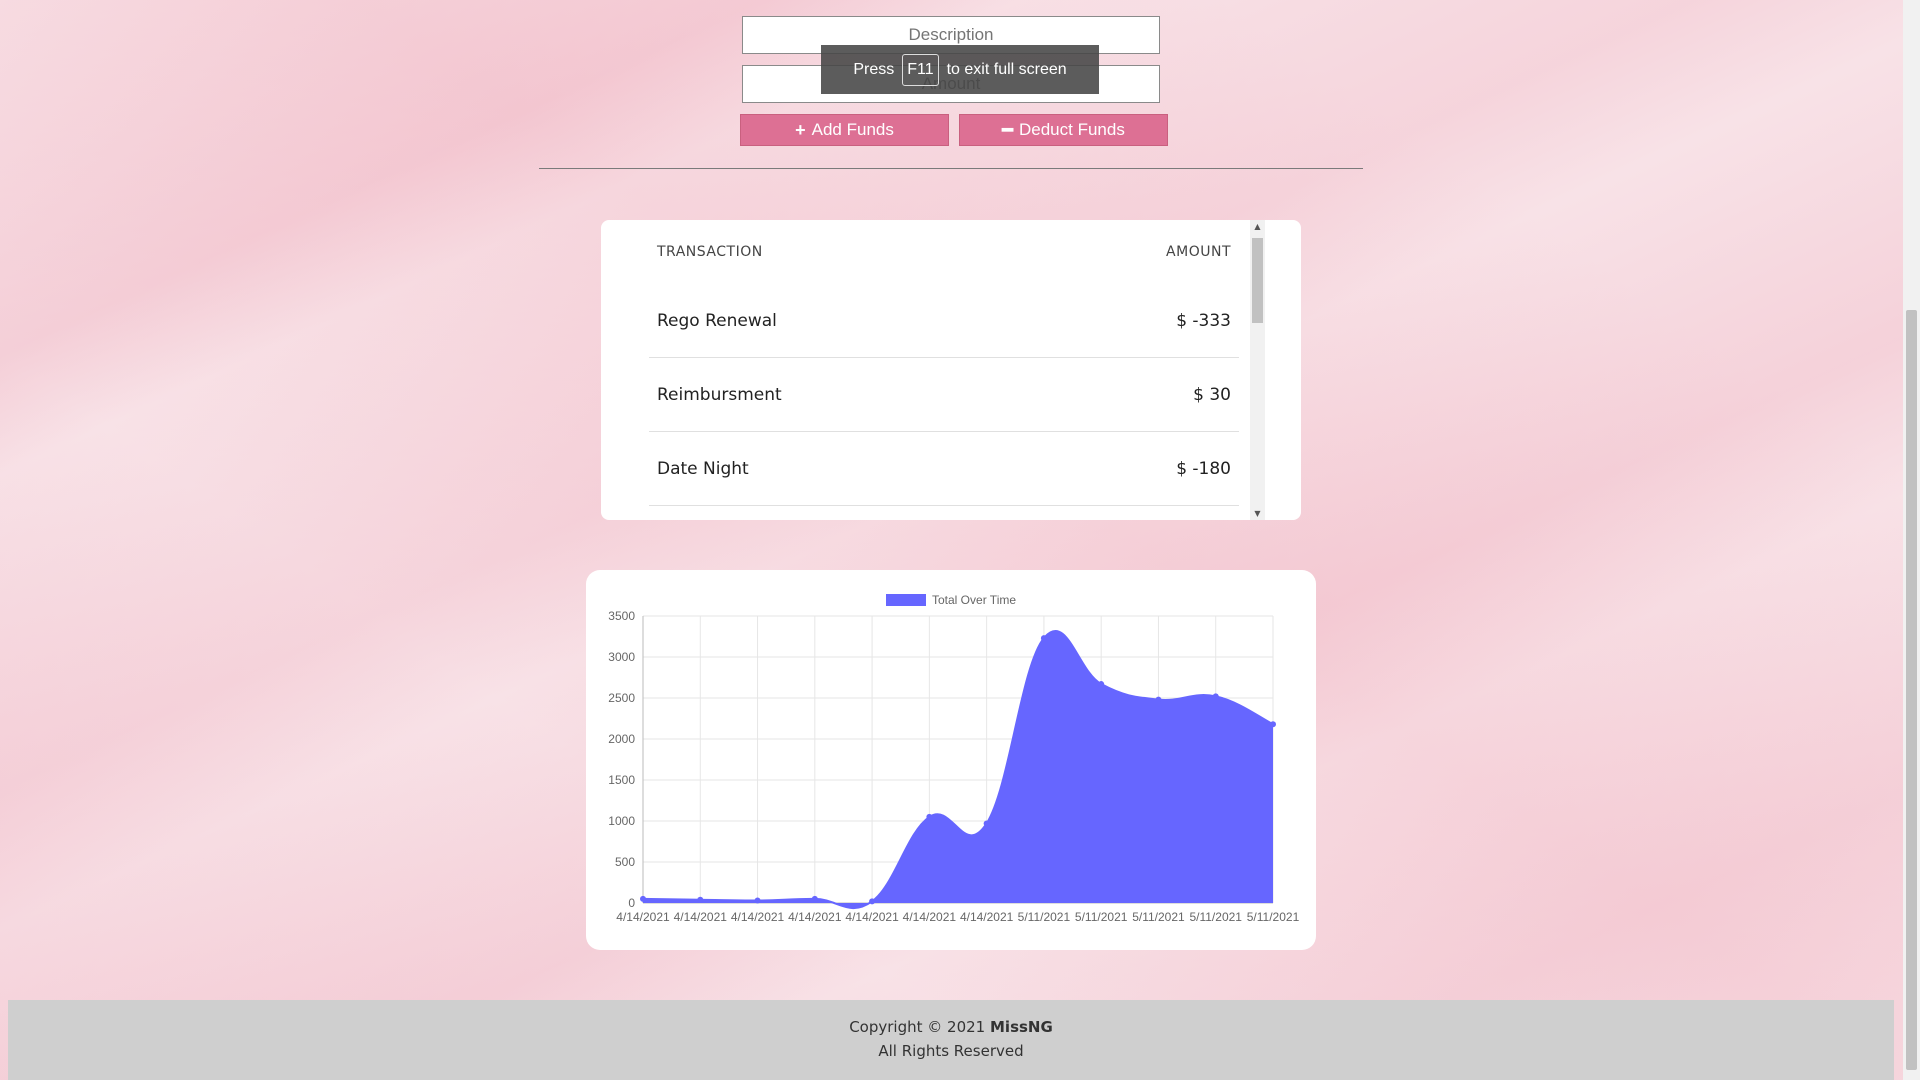 Image resolution: width=1920 pixels, height=1080 pixels. Describe the element at coordinates (951, 1051) in the screenshot. I see `rights-reserved: All Rights Reserved` at that location.